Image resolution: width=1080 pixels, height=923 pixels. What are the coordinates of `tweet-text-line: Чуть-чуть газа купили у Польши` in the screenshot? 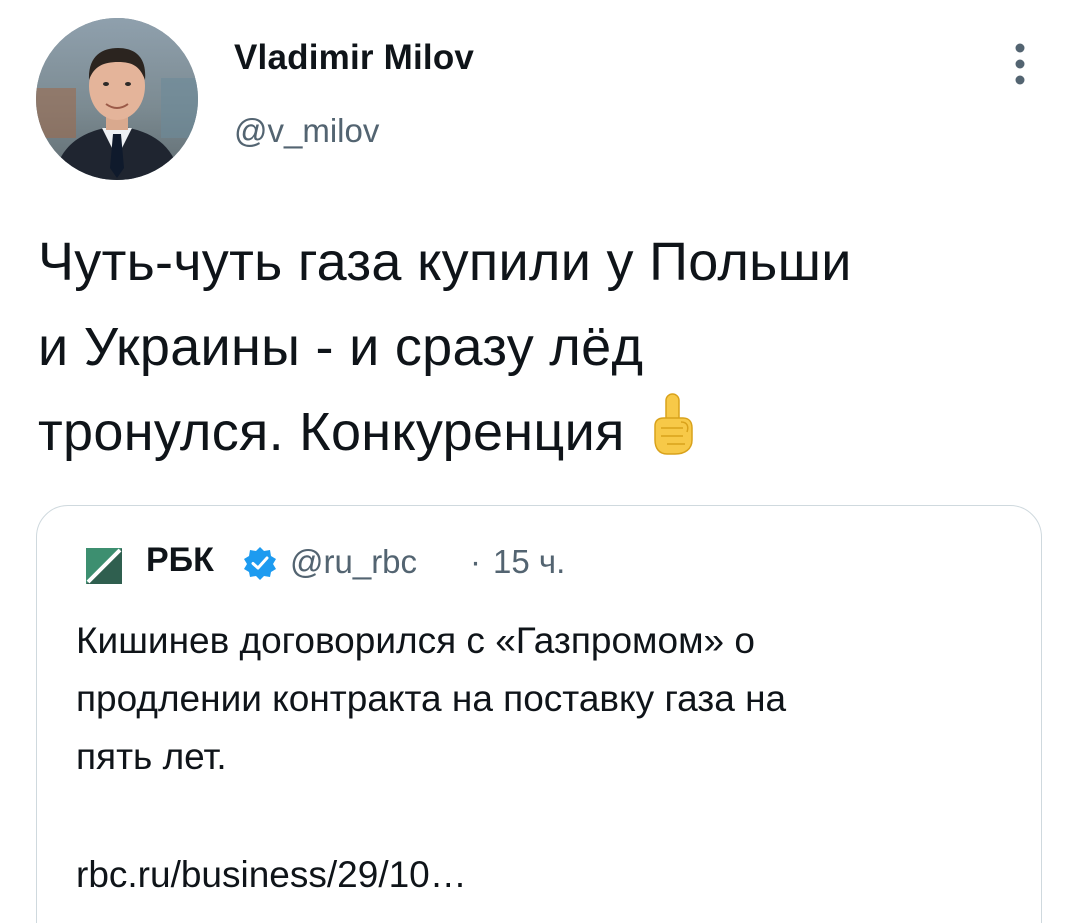 It's located at (445, 262).